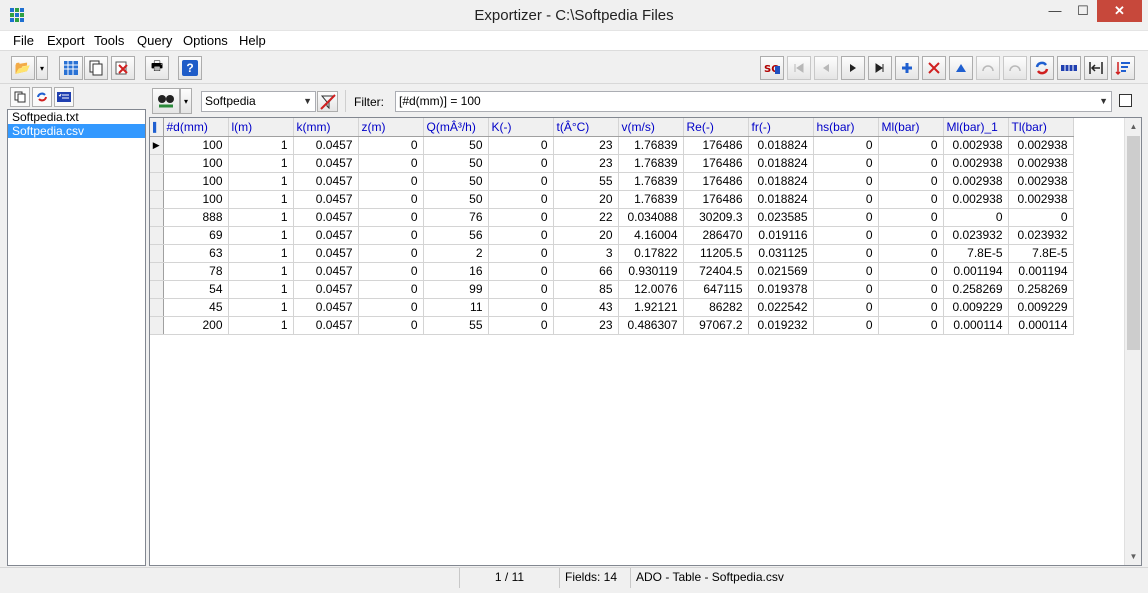 Image resolution: width=1148 pixels, height=593 pixels. What do you see at coordinates (586, 127) in the screenshot?
I see `column-header: t(Â°C)` at bounding box center [586, 127].